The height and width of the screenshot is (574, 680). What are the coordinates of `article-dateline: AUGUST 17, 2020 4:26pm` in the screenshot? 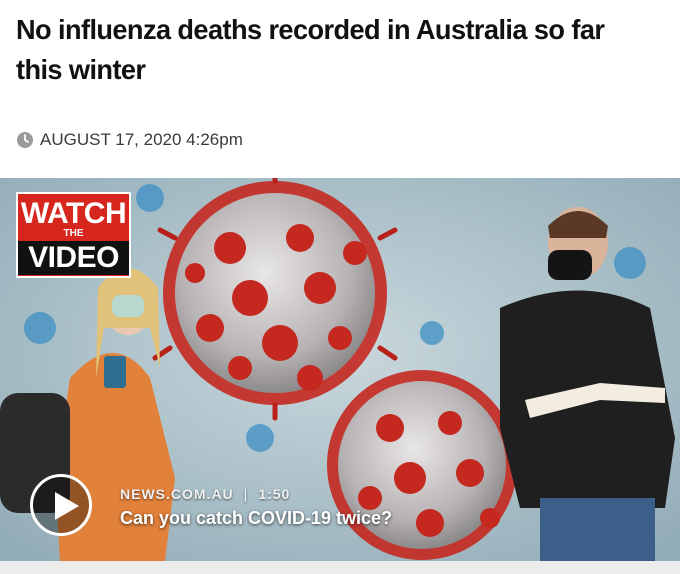 It's located at (129, 140).